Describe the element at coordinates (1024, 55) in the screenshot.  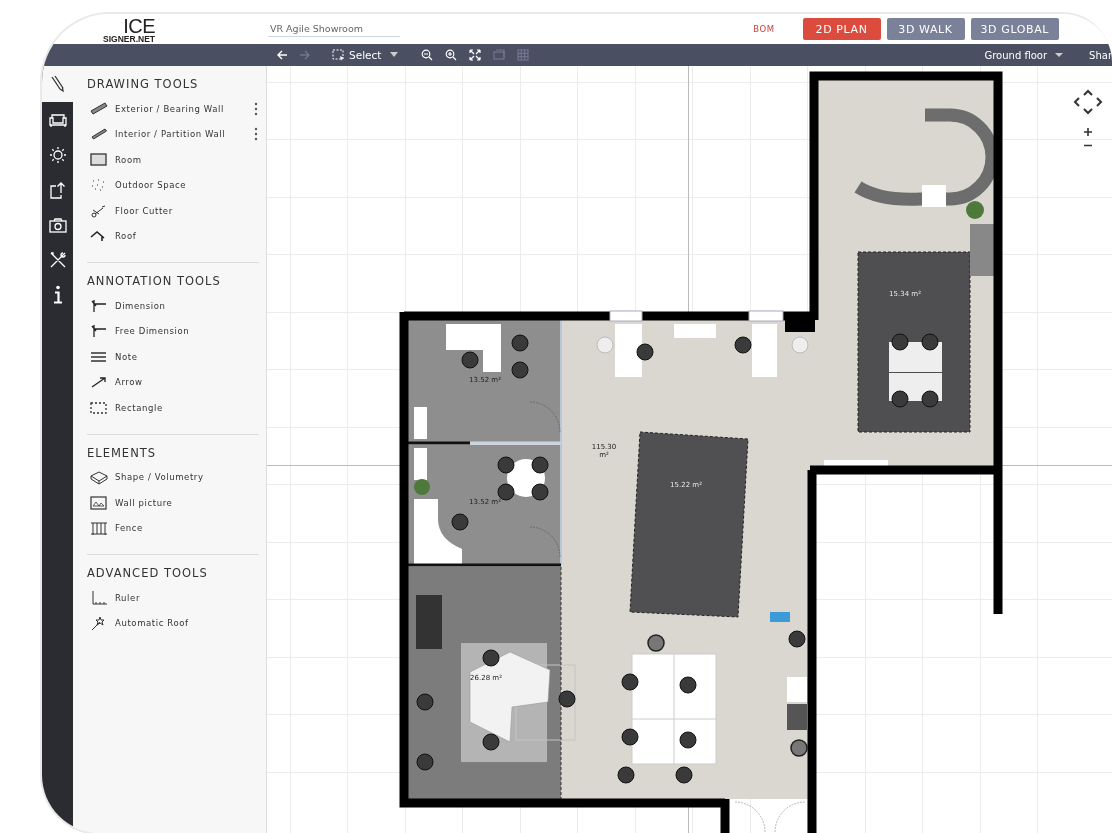
I see `floor-dropdown: Ground floor` at that location.